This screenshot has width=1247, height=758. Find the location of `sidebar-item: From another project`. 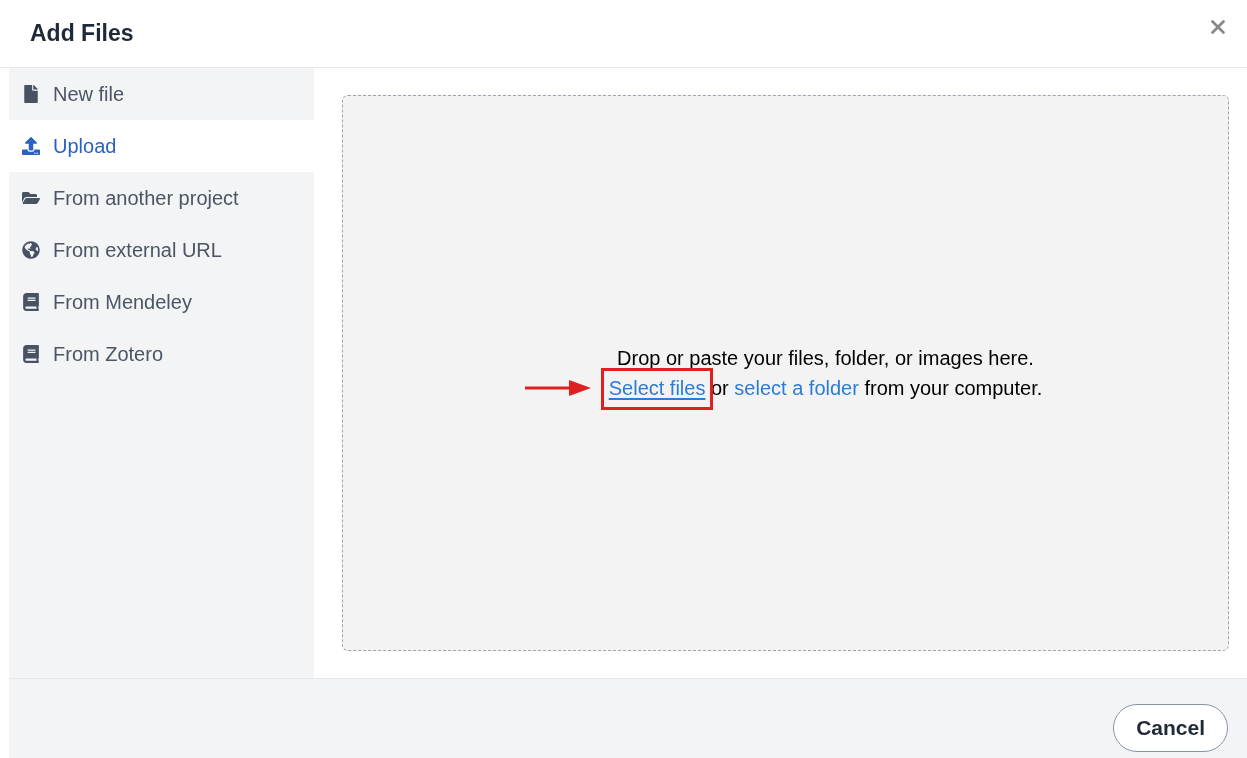

sidebar-item: From another project is located at coordinates (161, 198).